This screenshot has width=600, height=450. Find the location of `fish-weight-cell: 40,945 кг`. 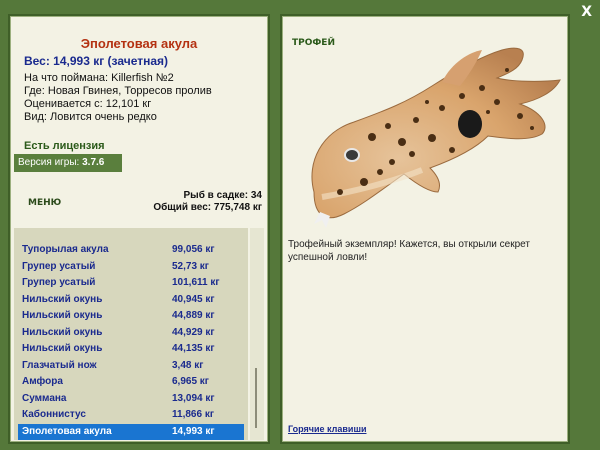

fish-weight-cell: 40,945 кг is located at coordinates (193, 299).